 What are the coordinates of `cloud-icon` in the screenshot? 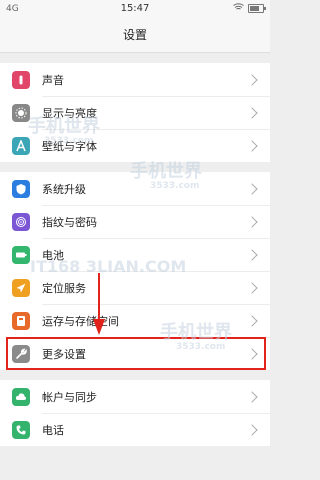 It's located at (21, 396).